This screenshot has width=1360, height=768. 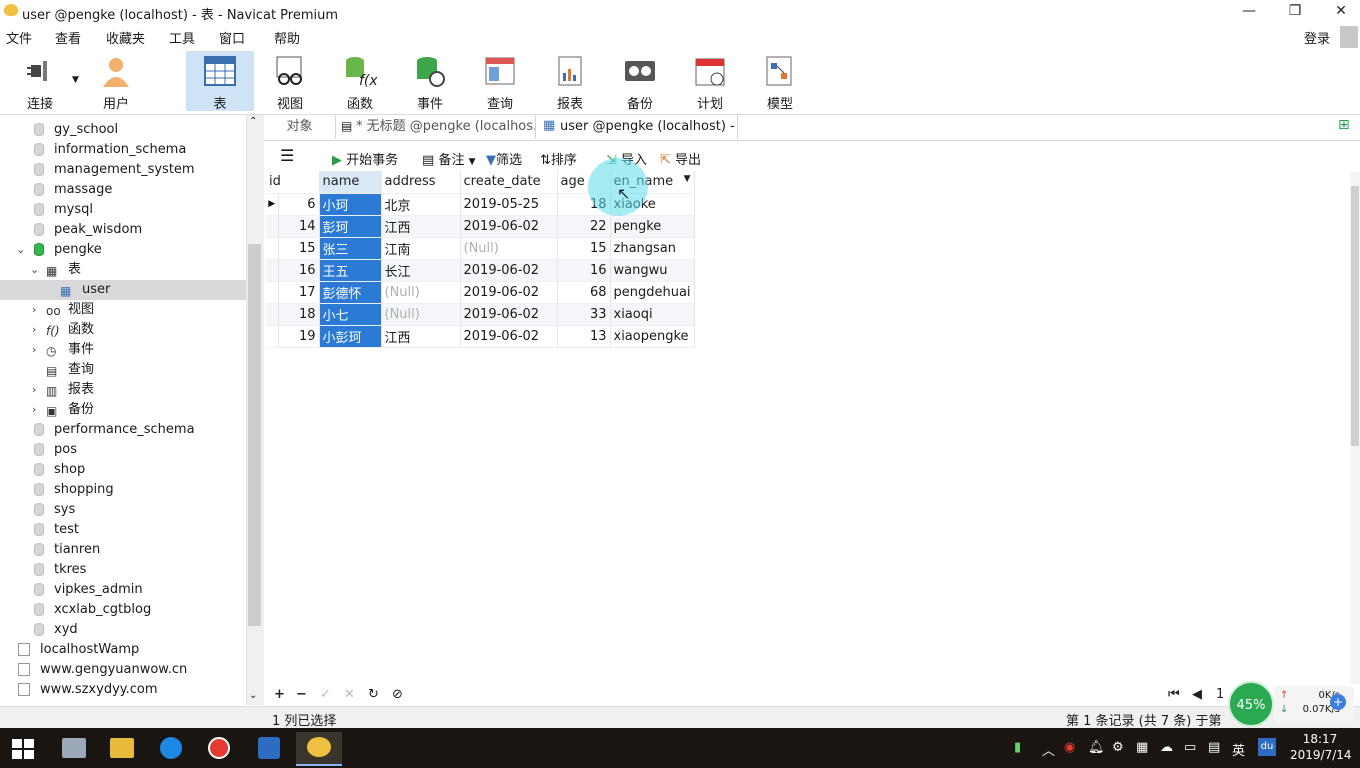 I want to click on login-link: 登录, so click(x=1317, y=37).